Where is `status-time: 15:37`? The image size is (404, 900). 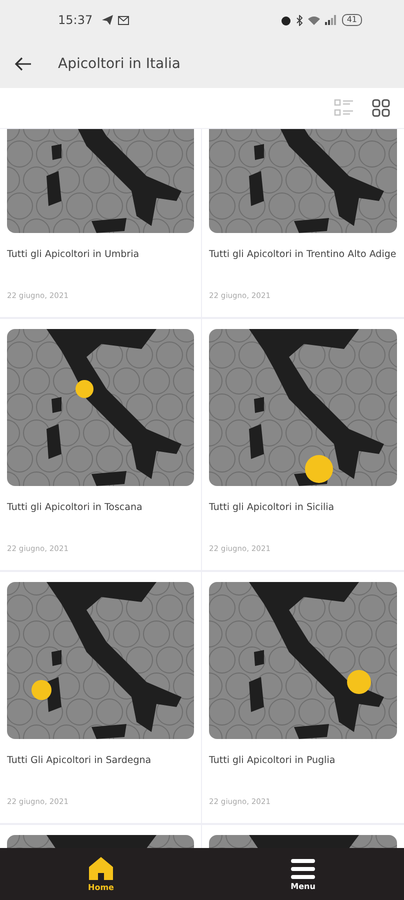
status-time: 15:37 is located at coordinates (75, 20).